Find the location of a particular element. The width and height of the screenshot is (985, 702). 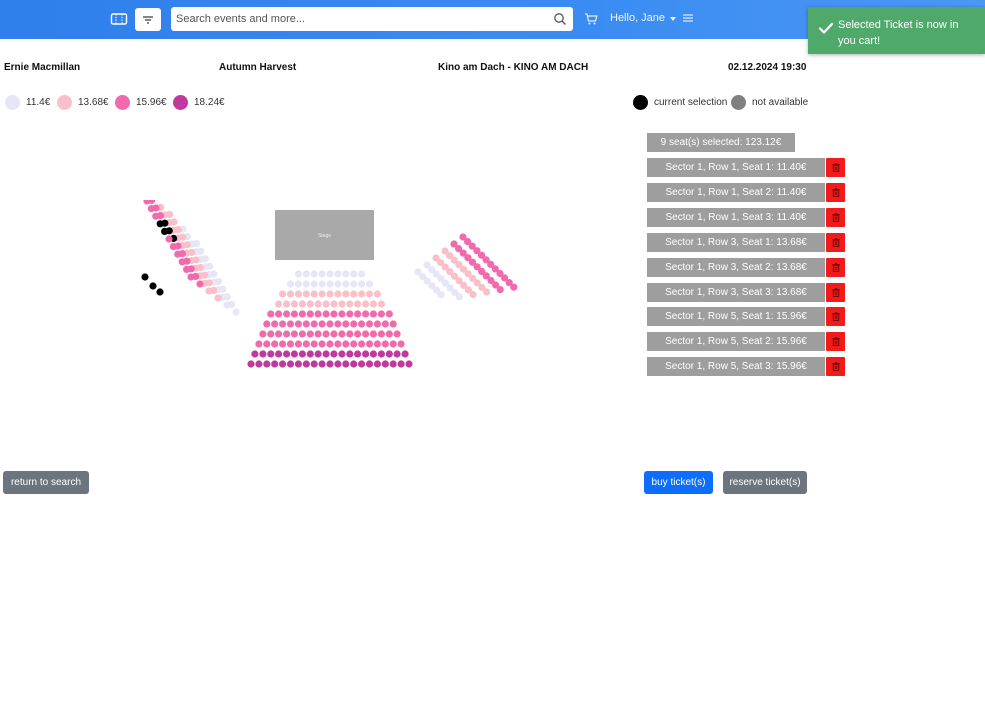

cart-icon is located at coordinates (591, 19).